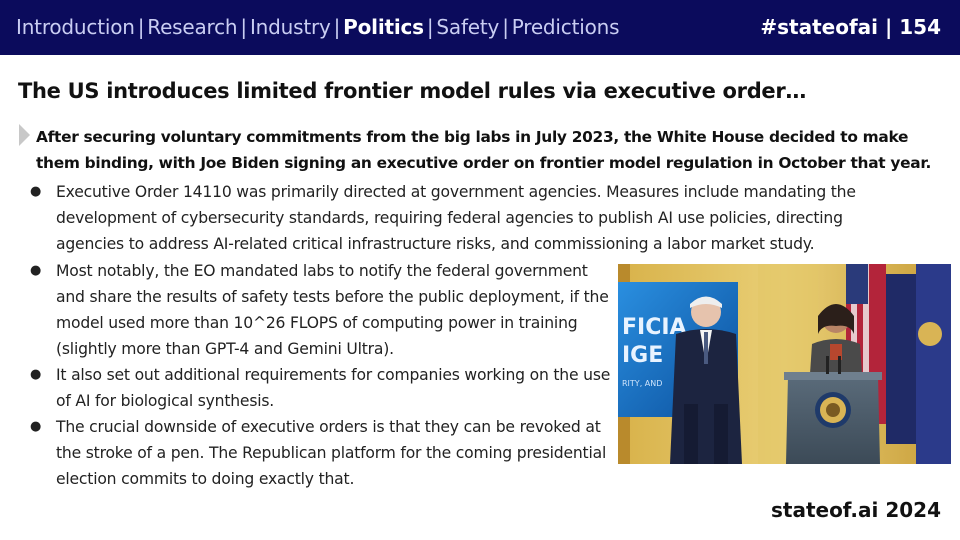 This screenshot has width=960, height=540. What do you see at coordinates (566, 27) in the screenshot?
I see `nav-item-predictions: Predictions` at bounding box center [566, 27].